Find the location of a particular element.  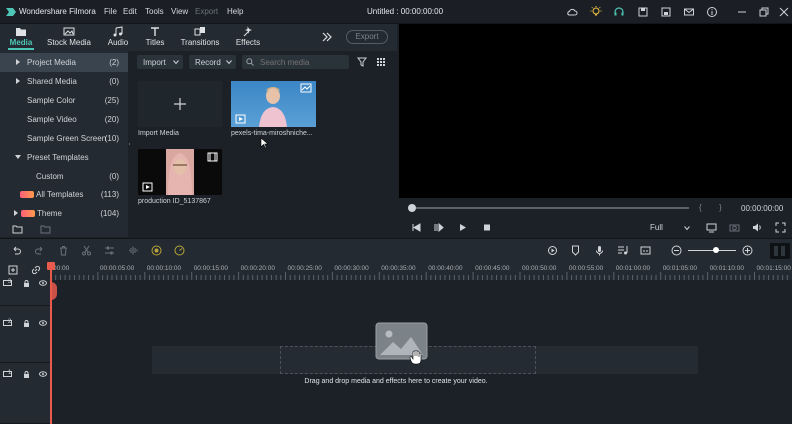

audio-mixer-icon is located at coordinates (622, 250).